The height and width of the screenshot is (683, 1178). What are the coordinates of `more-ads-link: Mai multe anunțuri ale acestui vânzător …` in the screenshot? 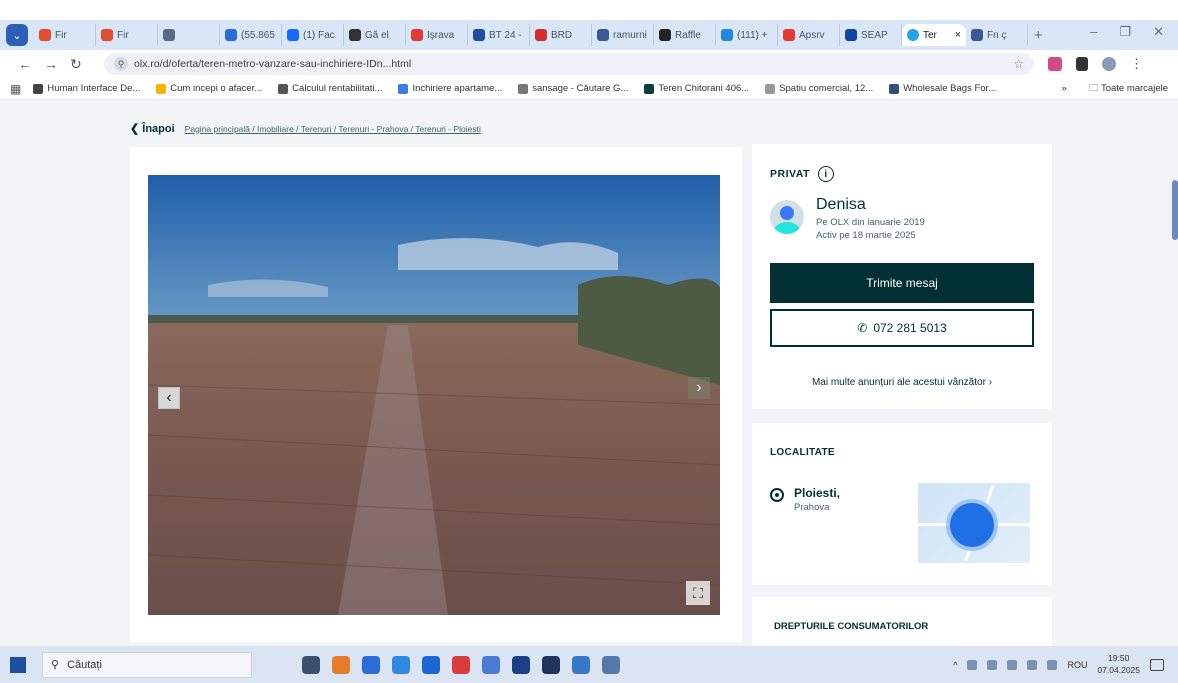 It's located at (902, 382).